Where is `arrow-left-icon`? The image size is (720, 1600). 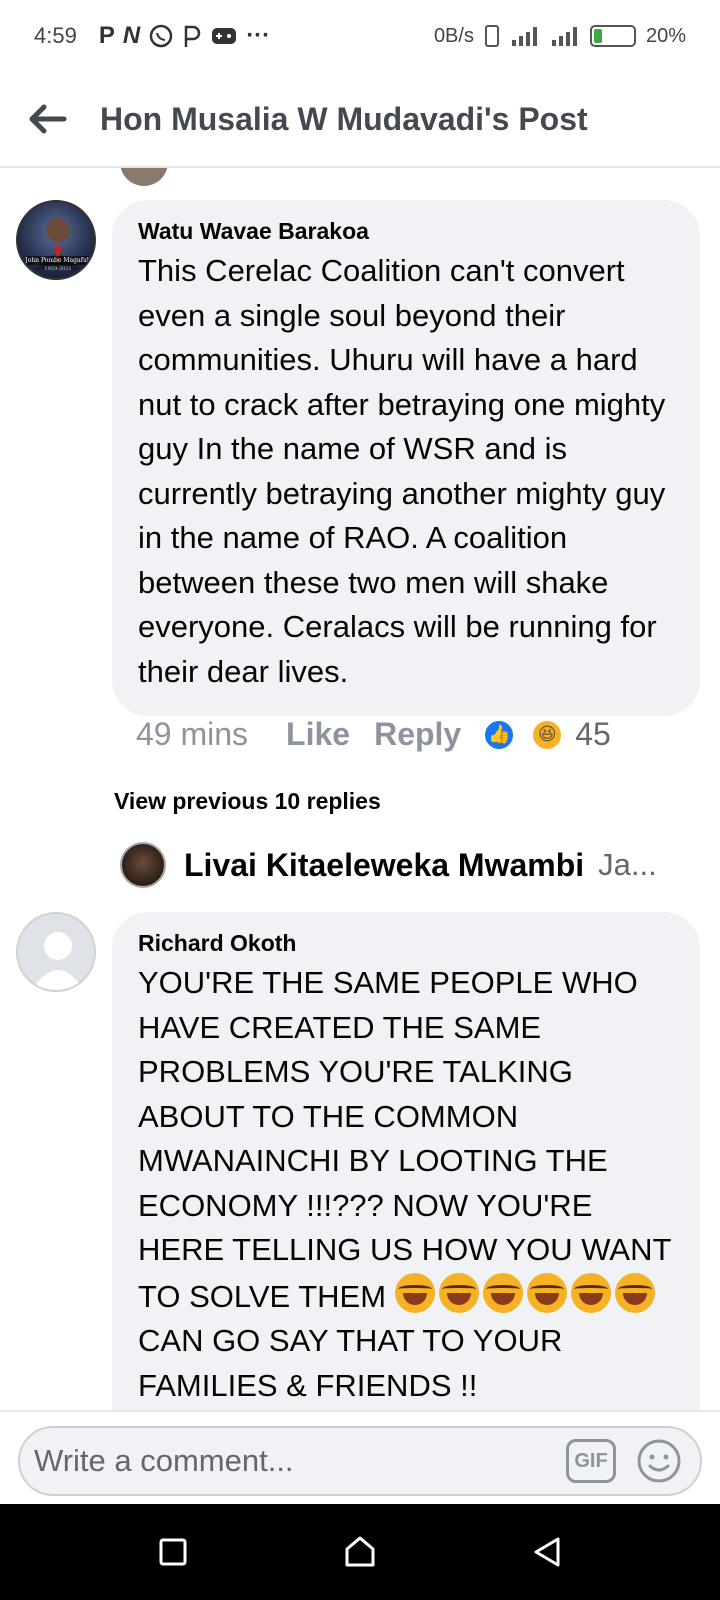
arrow-left-icon is located at coordinates (48, 119).